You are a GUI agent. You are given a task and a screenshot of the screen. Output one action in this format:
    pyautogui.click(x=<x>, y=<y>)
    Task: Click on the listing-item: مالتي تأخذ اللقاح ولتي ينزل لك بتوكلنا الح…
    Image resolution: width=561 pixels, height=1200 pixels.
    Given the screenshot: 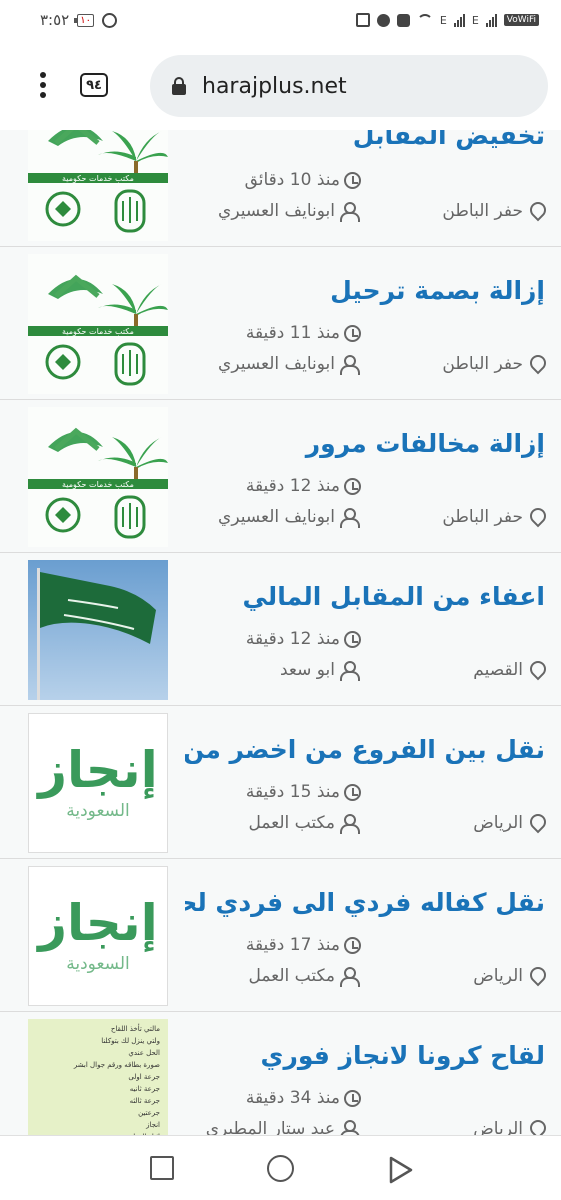 What is the action you would take?
    pyautogui.click(x=280, y=1074)
    